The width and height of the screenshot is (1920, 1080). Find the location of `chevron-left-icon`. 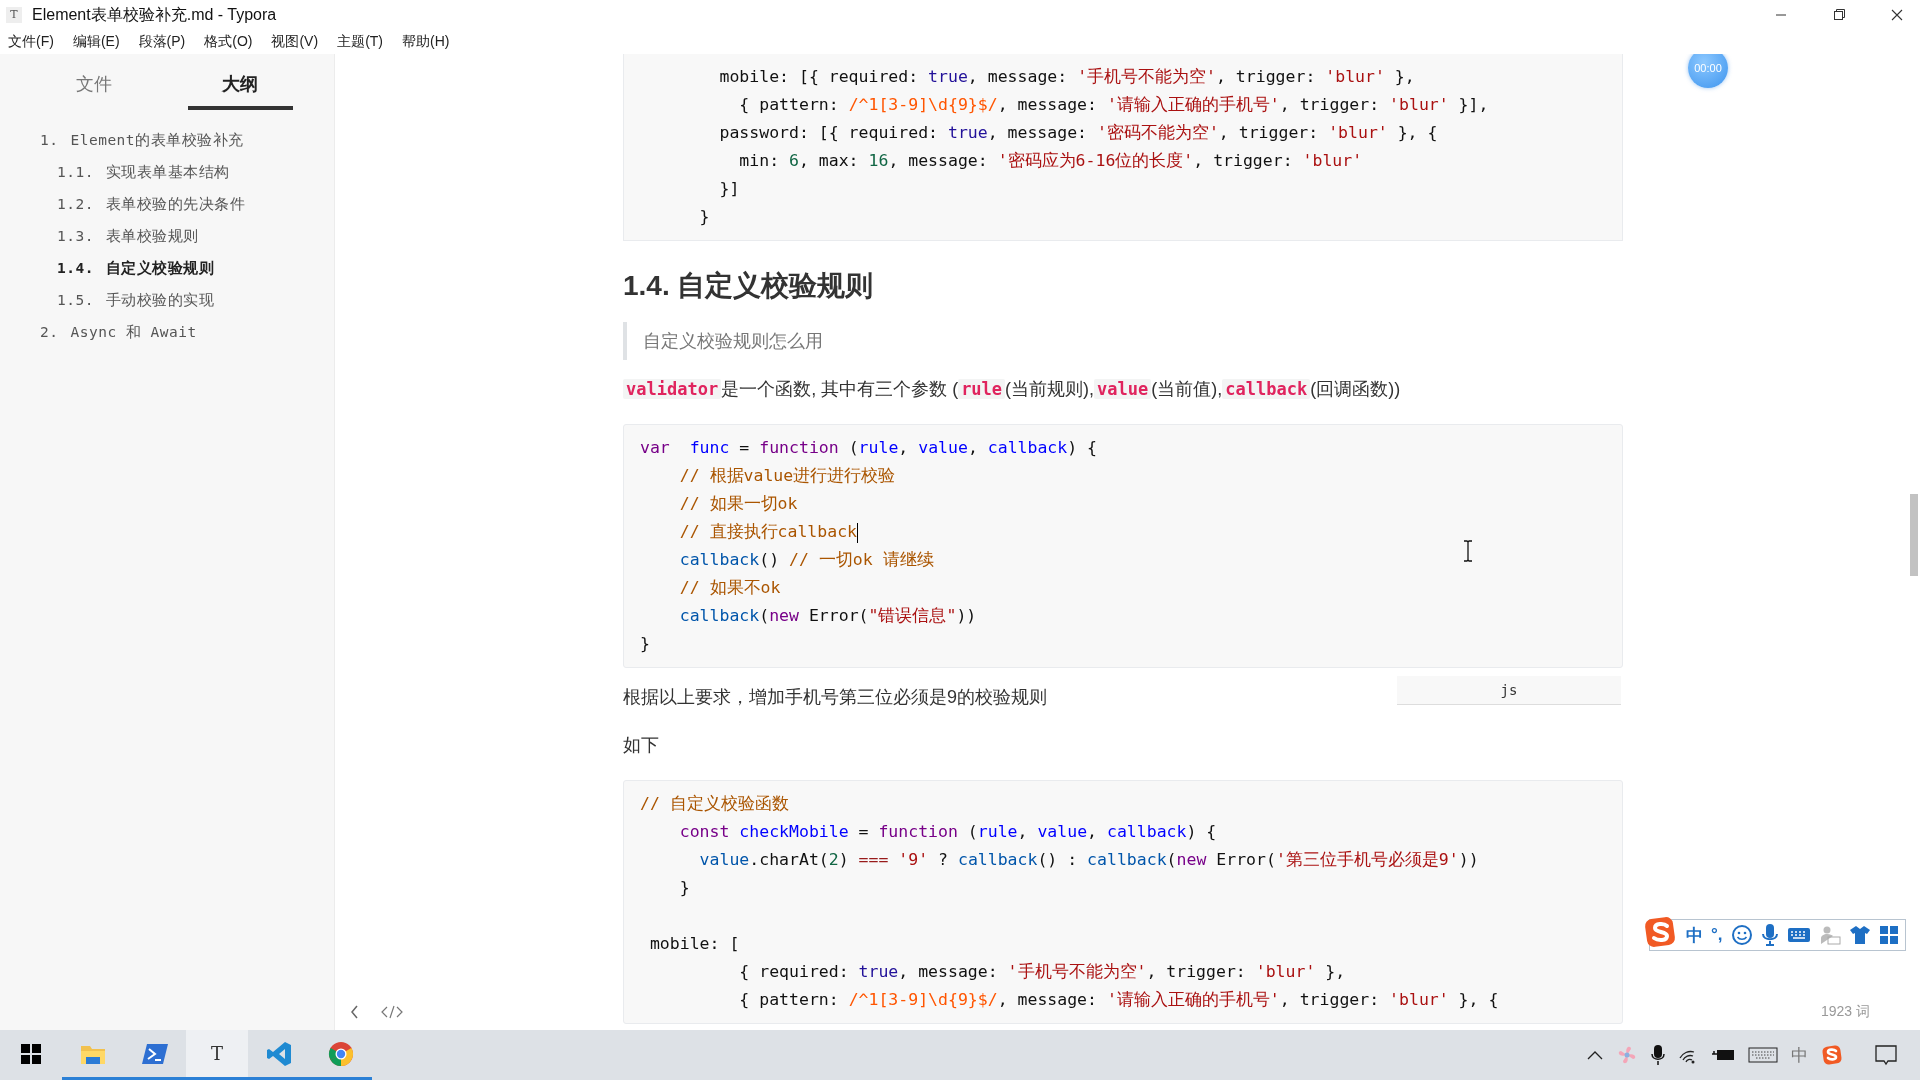

chevron-left-icon is located at coordinates (355, 1012).